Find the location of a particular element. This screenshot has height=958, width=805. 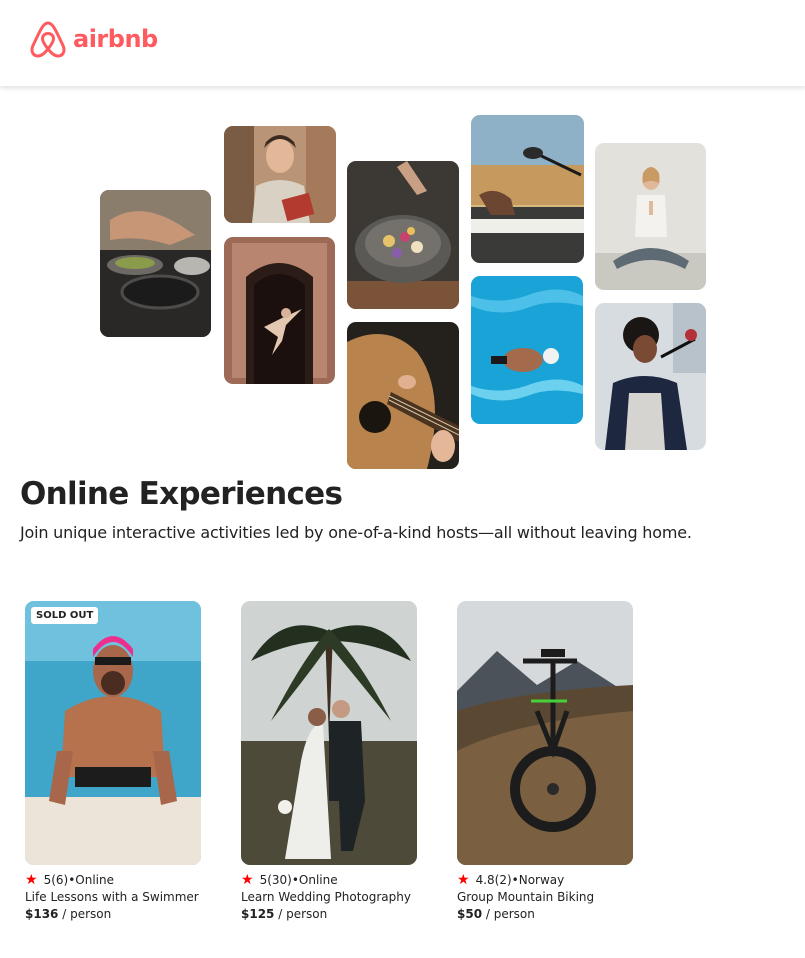

rating: 4.8 is located at coordinates (485, 880).